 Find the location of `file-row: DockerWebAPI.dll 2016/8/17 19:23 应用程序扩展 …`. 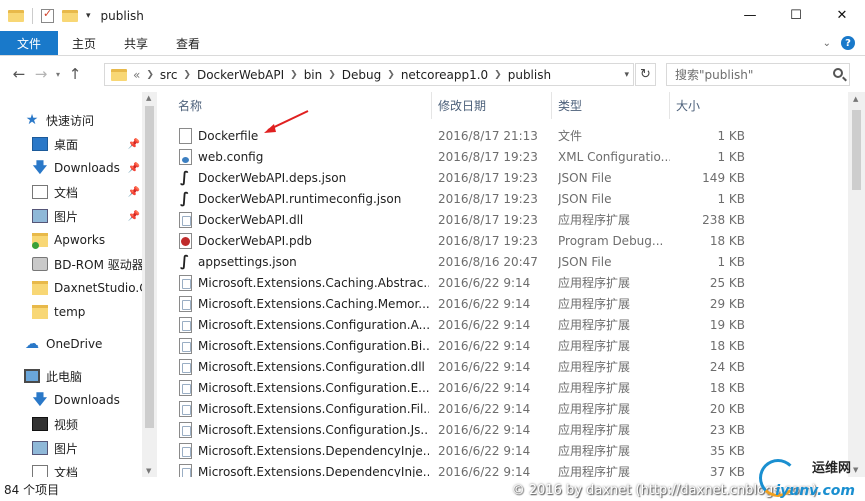

file-row: DockerWebAPI.dll 2016/8/17 19:23 应用程序扩展 … is located at coordinates (510, 219).